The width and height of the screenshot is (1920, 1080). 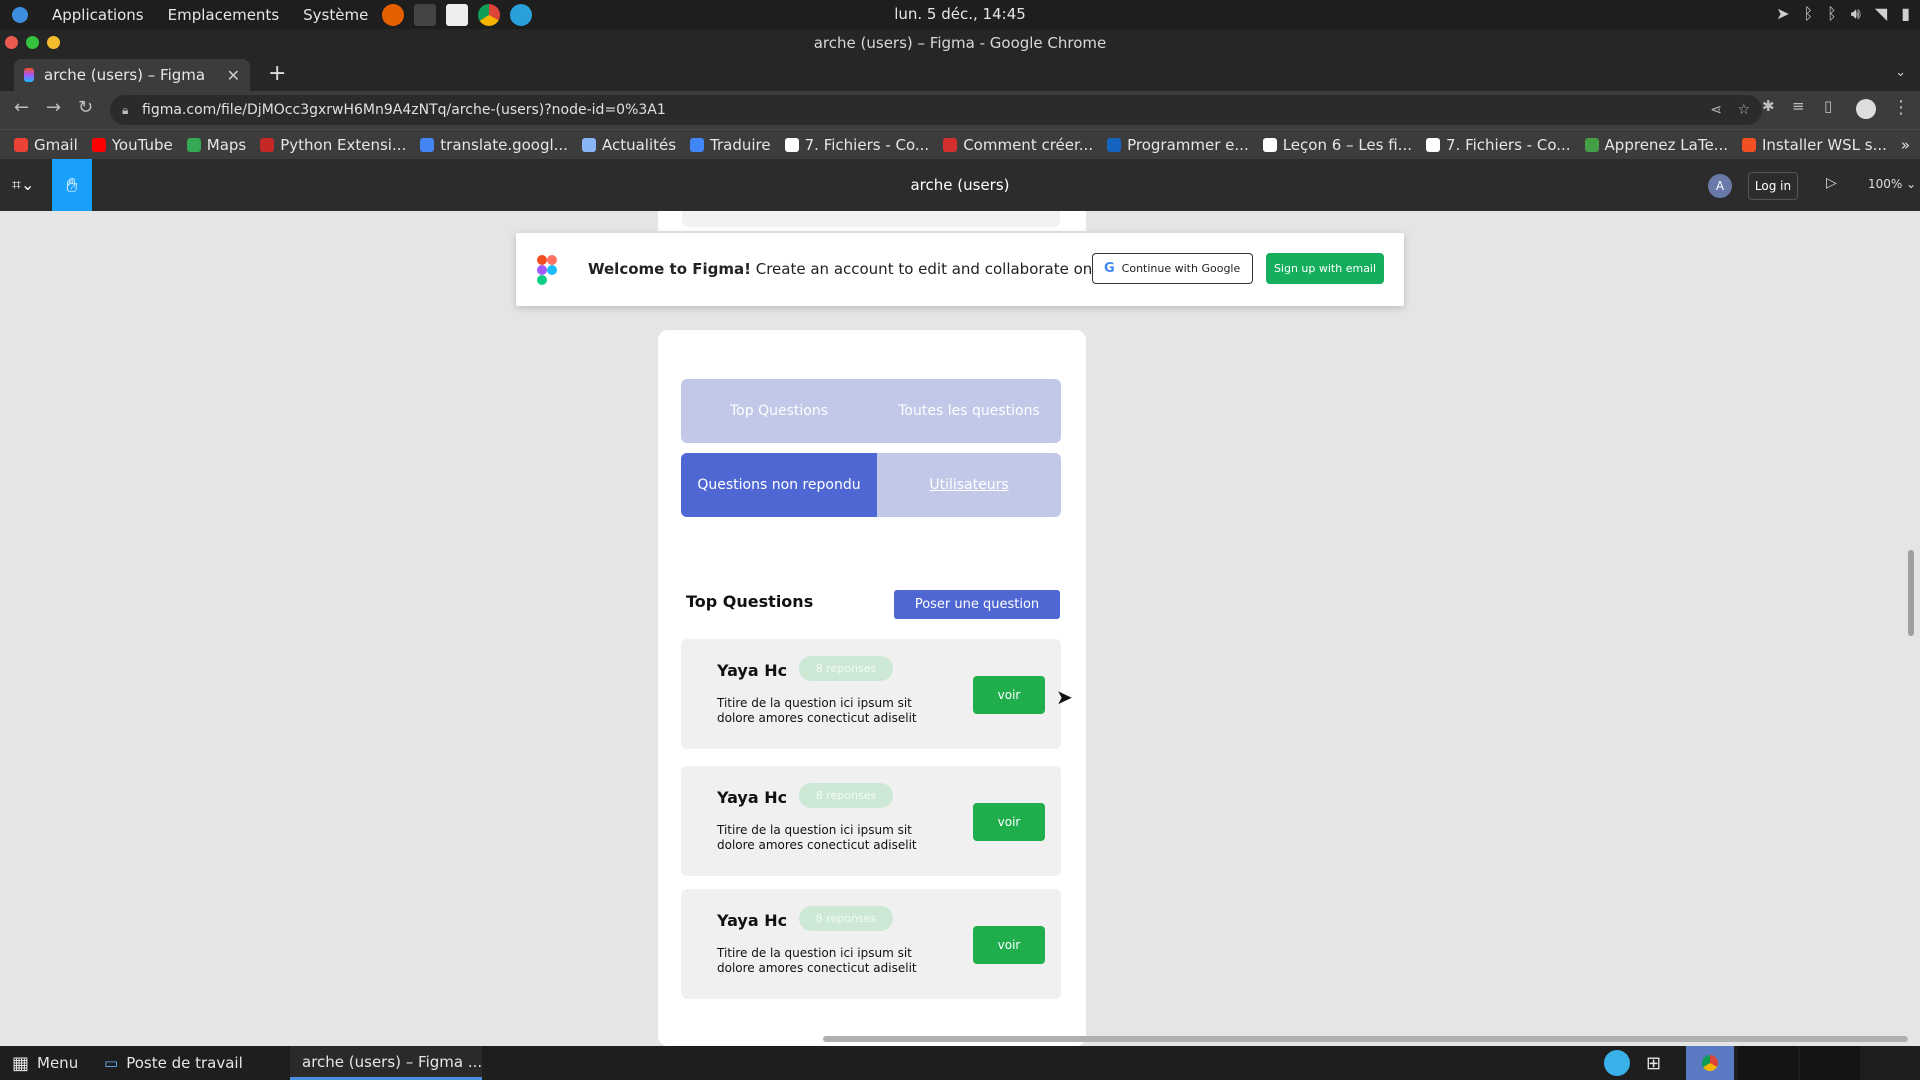 What do you see at coordinates (521, 14) in the screenshot?
I see `telegram-icon` at bounding box center [521, 14].